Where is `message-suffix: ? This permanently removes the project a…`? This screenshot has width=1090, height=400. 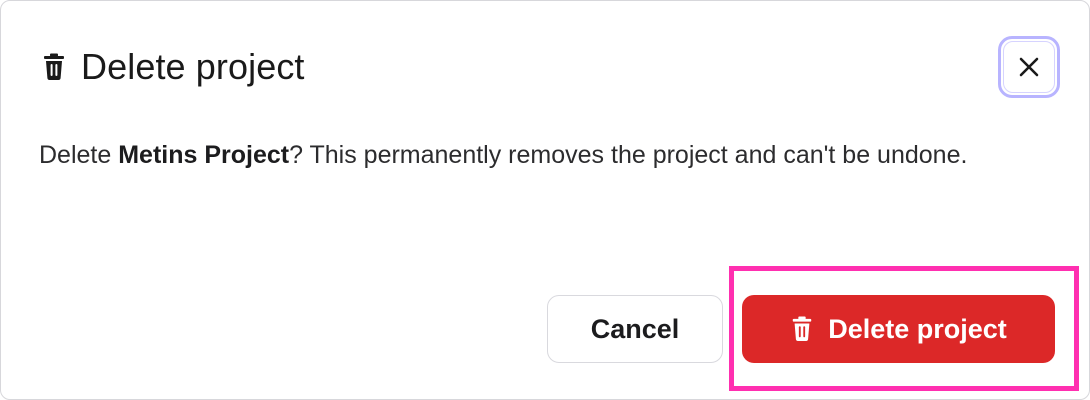
message-suffix: ? This permanently removes the project a… is located at coordinates (628, 155).